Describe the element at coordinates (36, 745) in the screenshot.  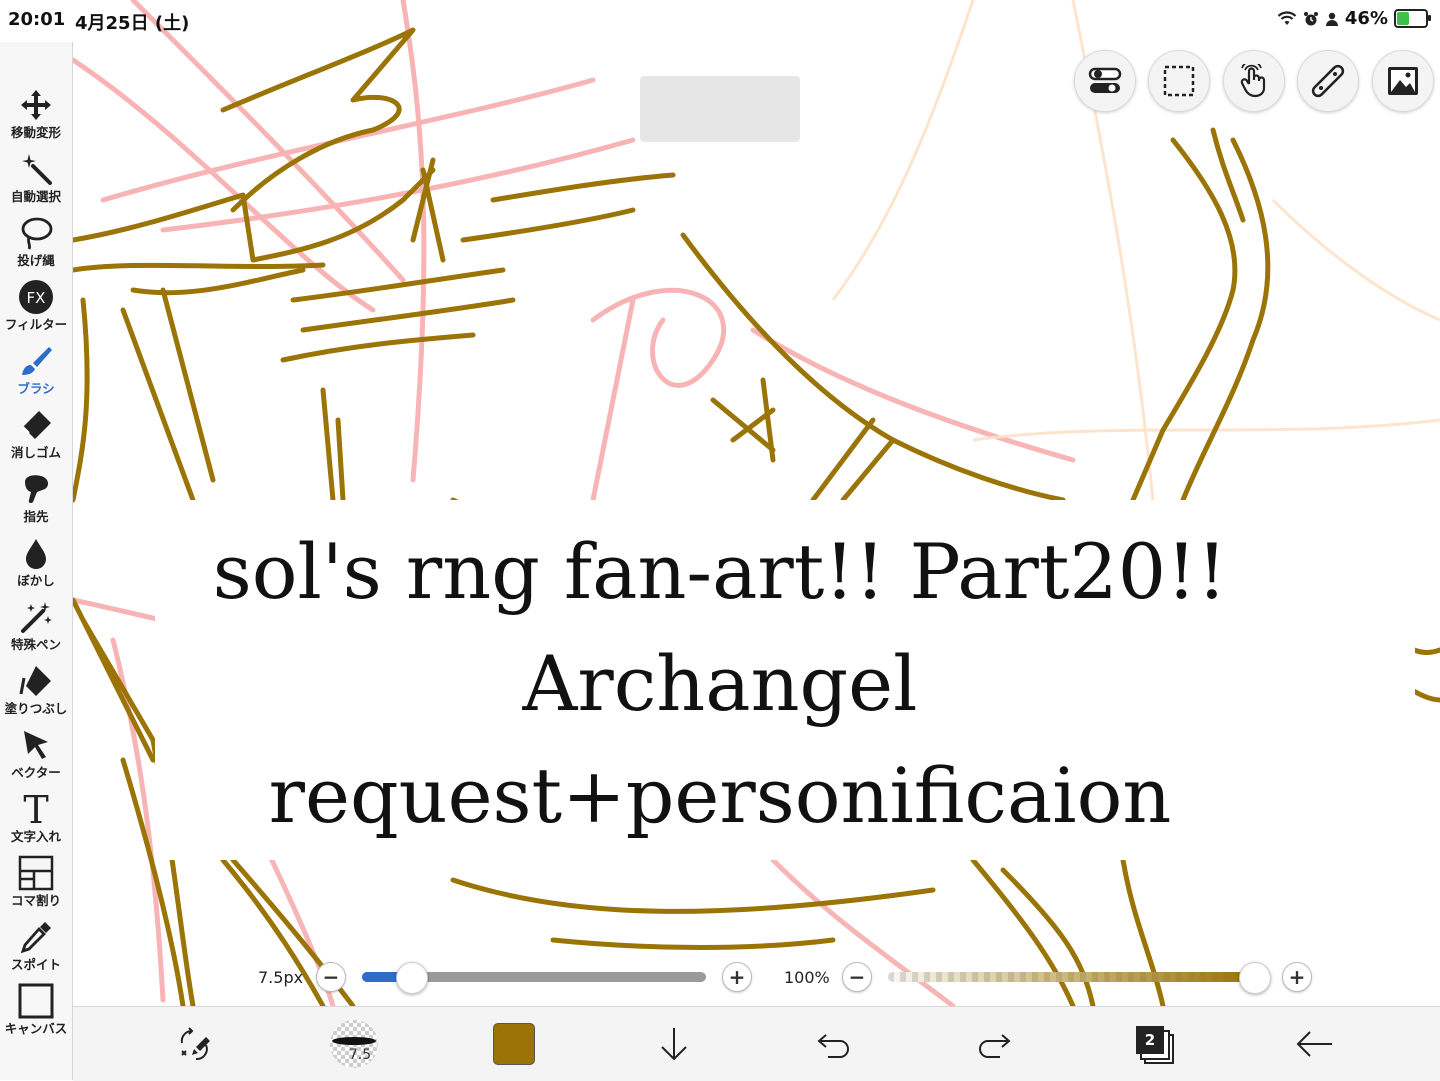
I see `vector-cursor-icon` at that location.